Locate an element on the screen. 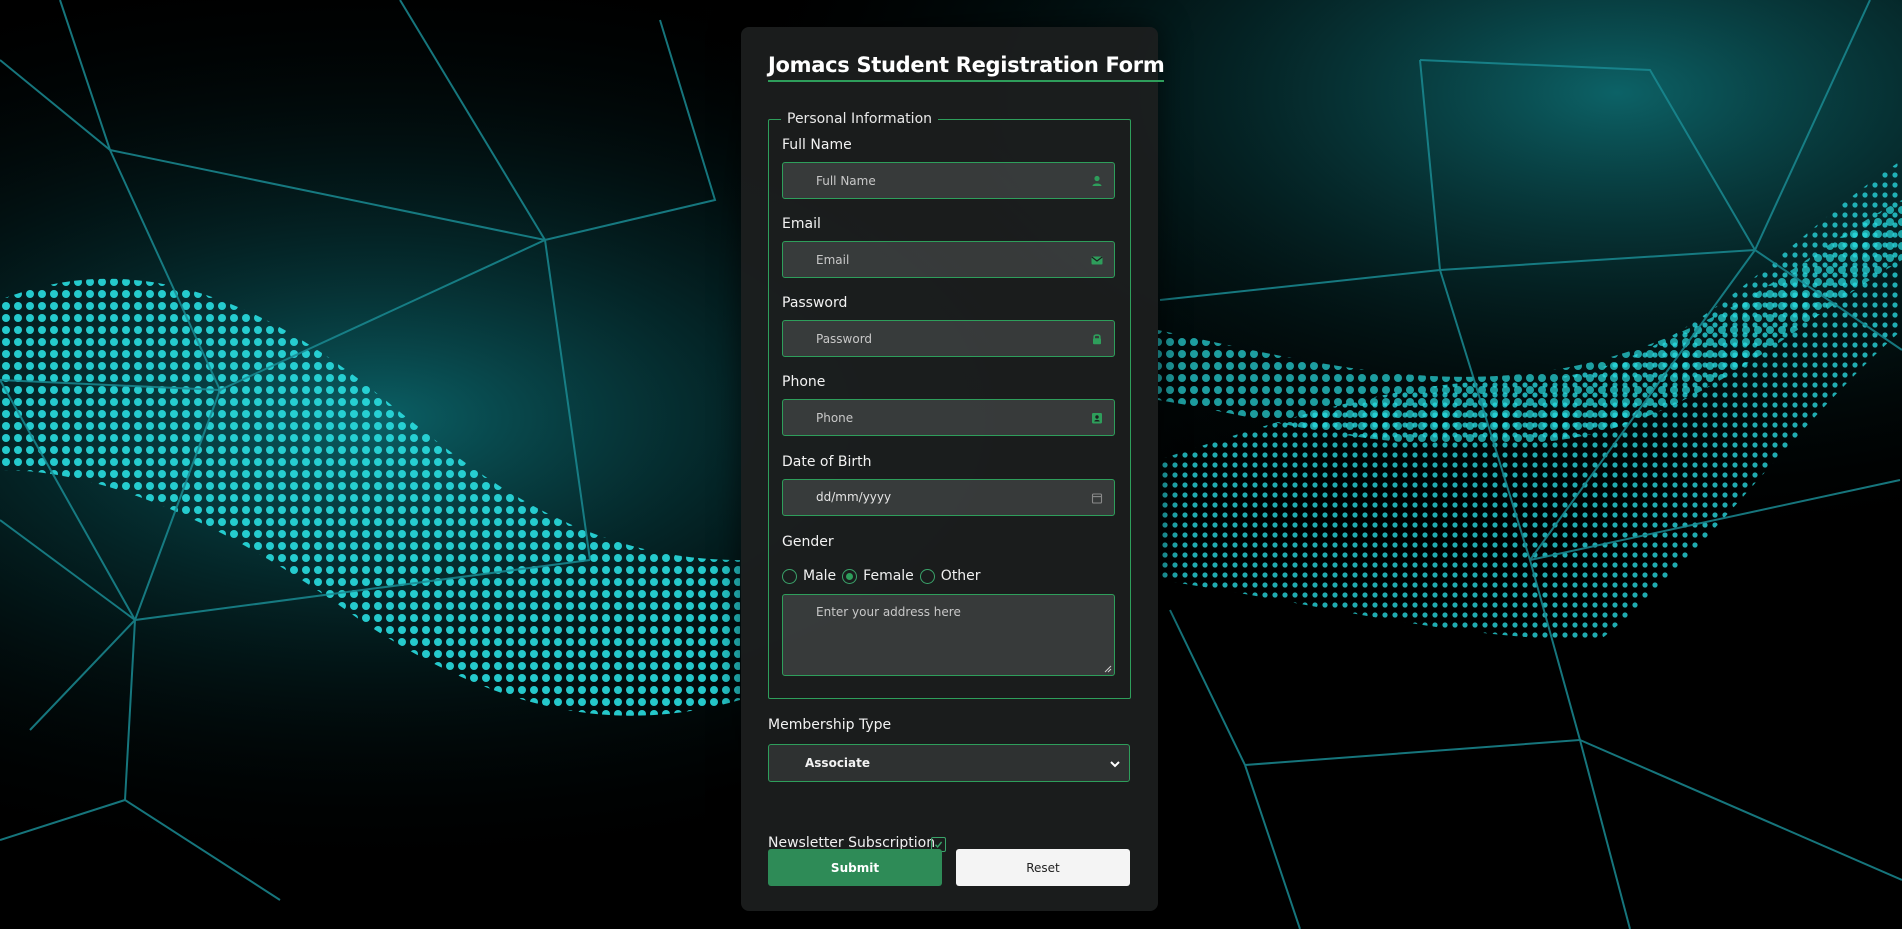 The image size is (1902, 929). password-input is located at coordinates (948, 338).